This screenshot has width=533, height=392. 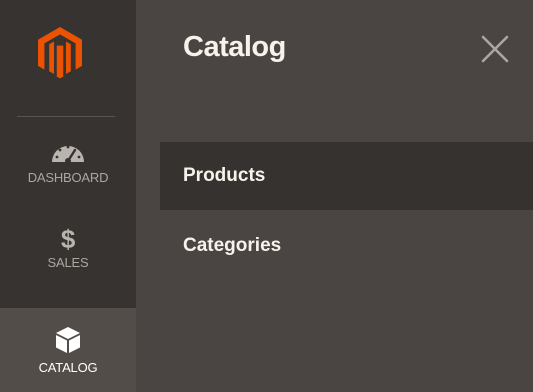 I want to click on sidebar-item-dashboard: DASHBOARD, so click(x=68, y=176).